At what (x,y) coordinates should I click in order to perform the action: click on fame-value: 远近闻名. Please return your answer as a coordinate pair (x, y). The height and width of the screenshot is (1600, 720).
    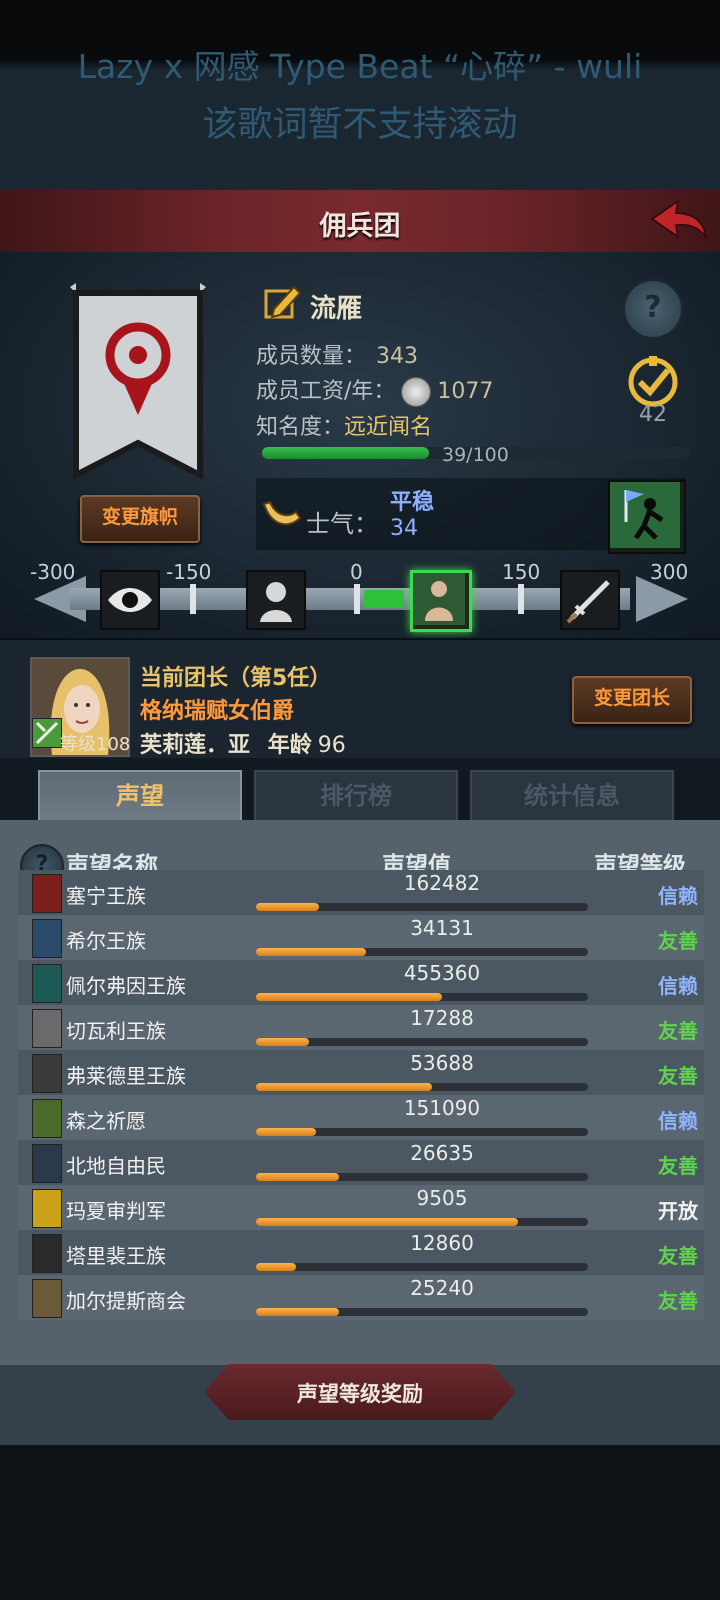
    Looking at the image, I should click on (388, 427).